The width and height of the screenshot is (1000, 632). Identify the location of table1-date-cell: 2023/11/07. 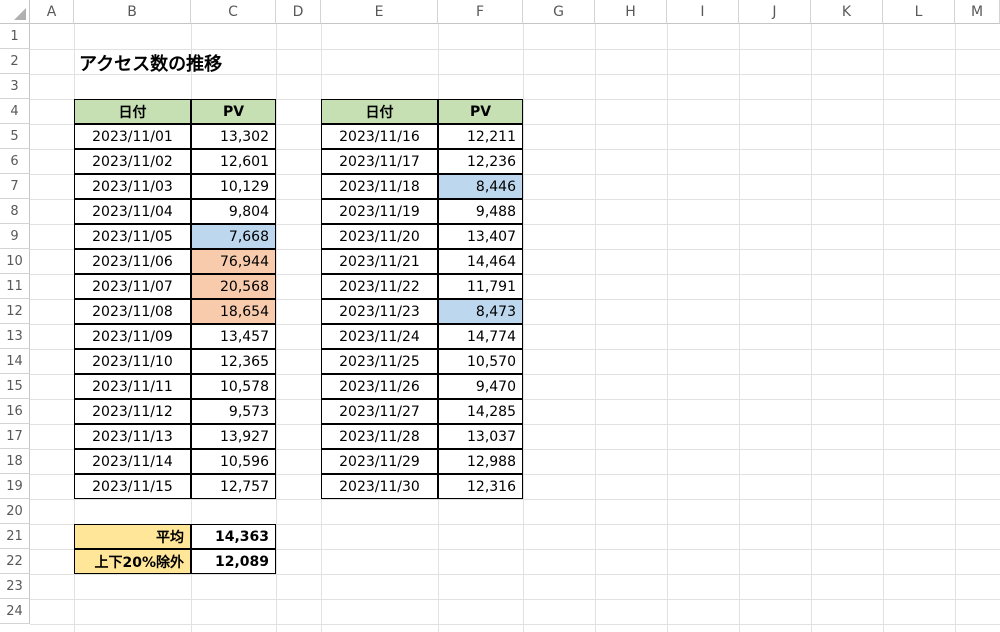
(132, 286).